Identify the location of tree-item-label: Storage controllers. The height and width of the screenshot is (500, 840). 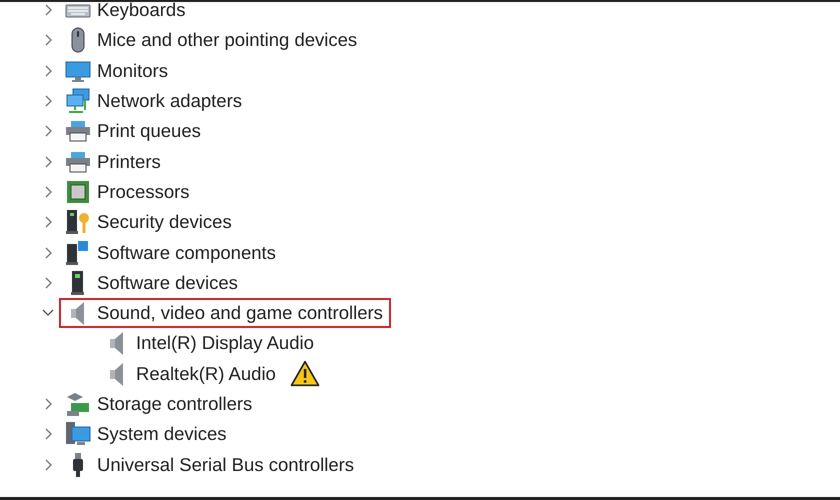
(174, 404).